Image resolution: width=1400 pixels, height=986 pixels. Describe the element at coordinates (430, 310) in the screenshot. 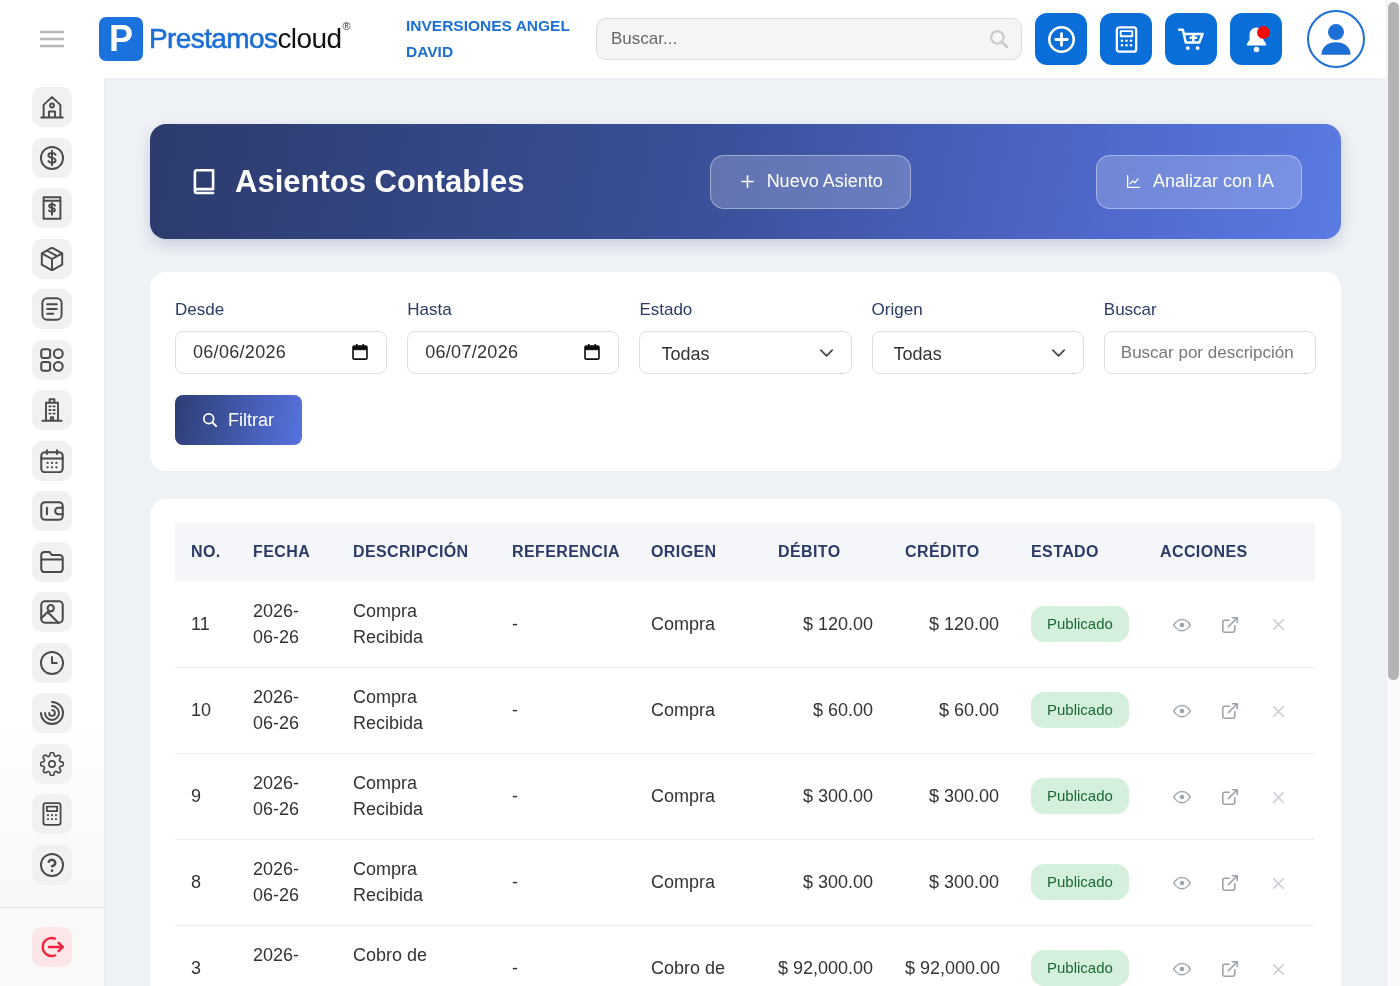

I see `field-label: Hasta` at that location.